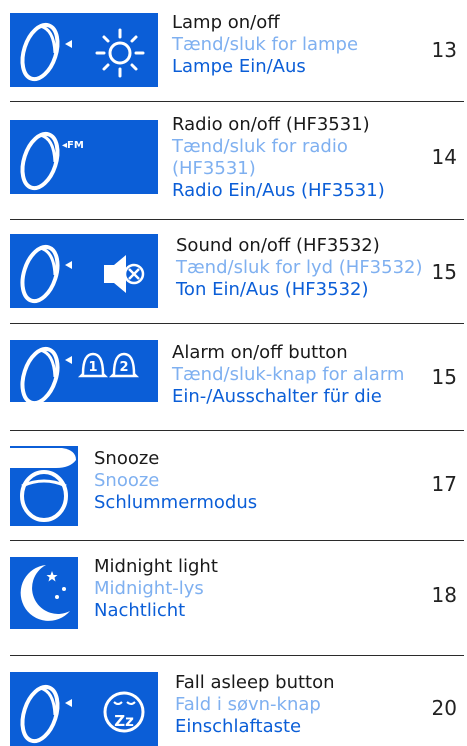 The image size is (467, 746). What do you see at coordinates (278, 190) in the screenshot?
I see `item-title-de: Radio Ein/Aus (HF3531)` at bounding box center [278, 190].